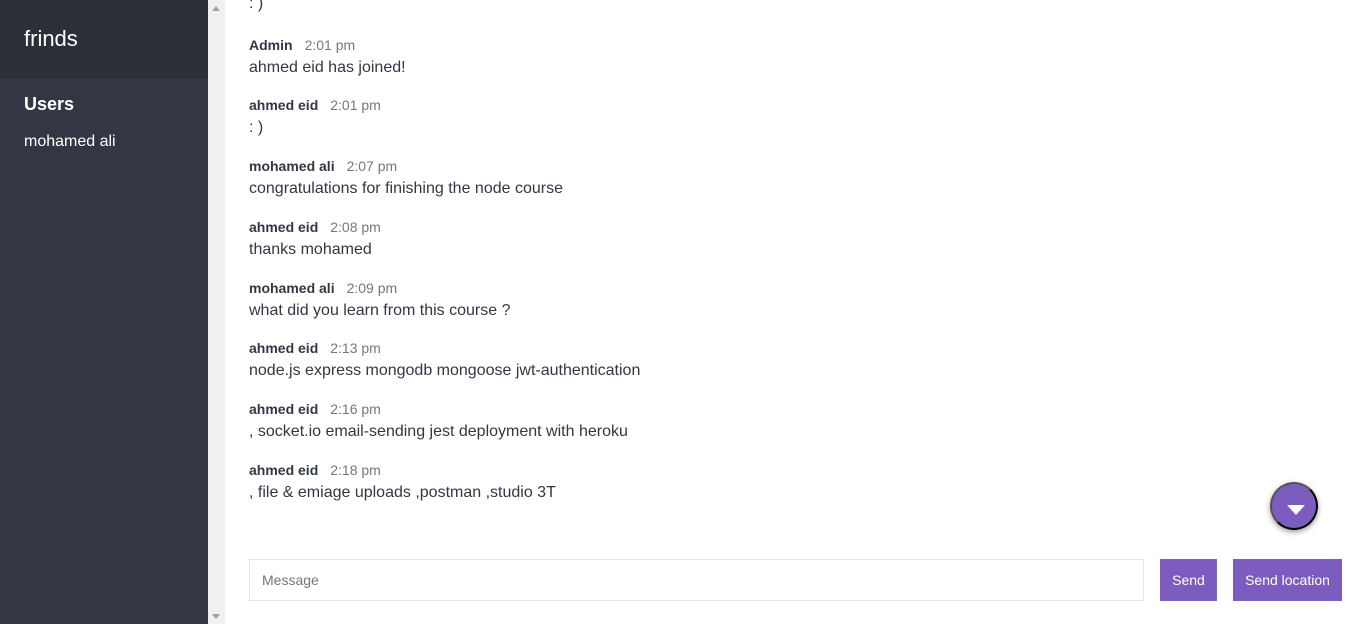 The image size is (1350, 624). Describe the element at coordinates (355, 470) in the screenshot. I see `message-time: 2:18 pm` at that location.